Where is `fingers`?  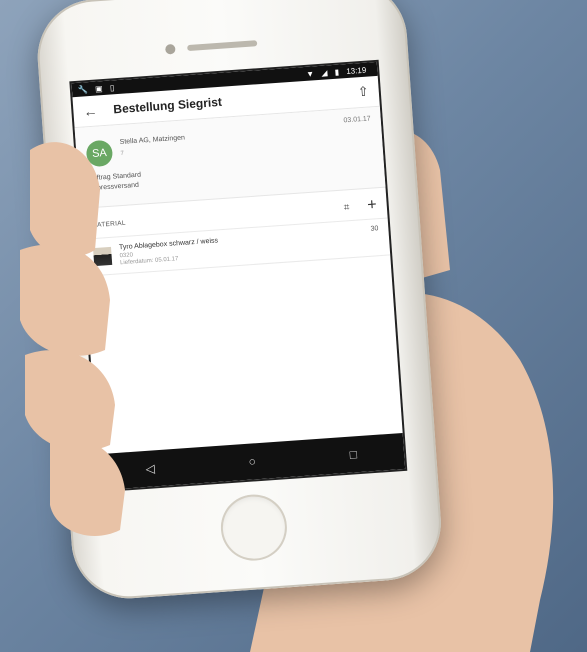
fingers is located at coordinates (72, 339).